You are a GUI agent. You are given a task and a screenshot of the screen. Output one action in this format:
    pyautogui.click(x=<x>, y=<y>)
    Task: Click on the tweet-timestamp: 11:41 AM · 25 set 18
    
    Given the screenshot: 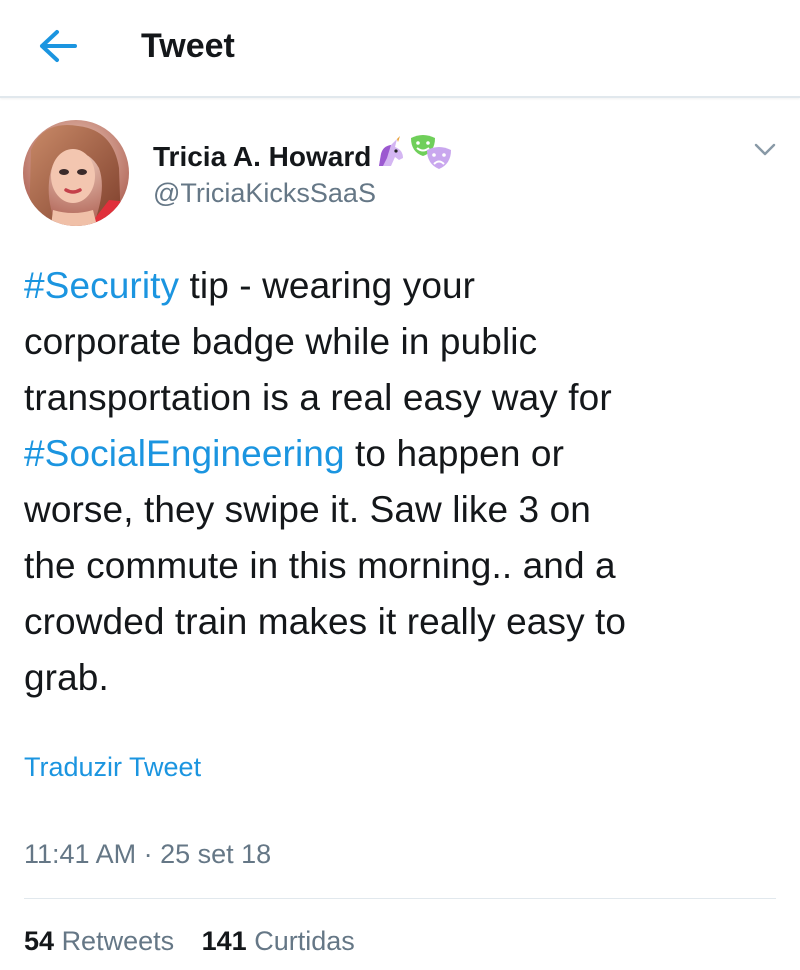 What is the action you would take?
    pyautogui.click(x=147, y=854)
    